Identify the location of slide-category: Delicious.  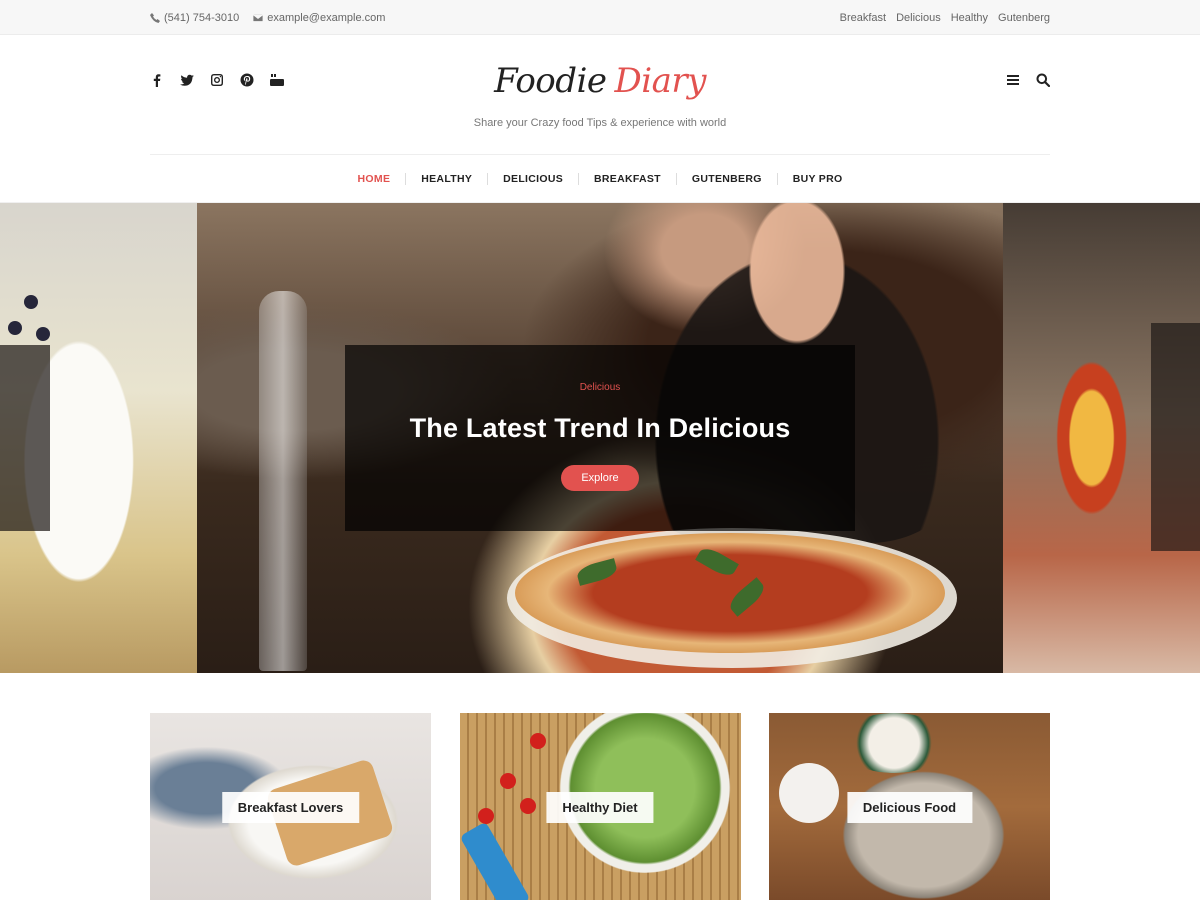
(600, 387).